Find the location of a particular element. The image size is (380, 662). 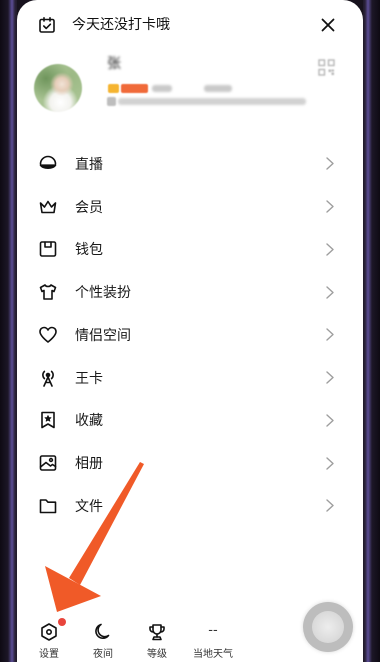

signature-icon is located at coordinates (111, 101).